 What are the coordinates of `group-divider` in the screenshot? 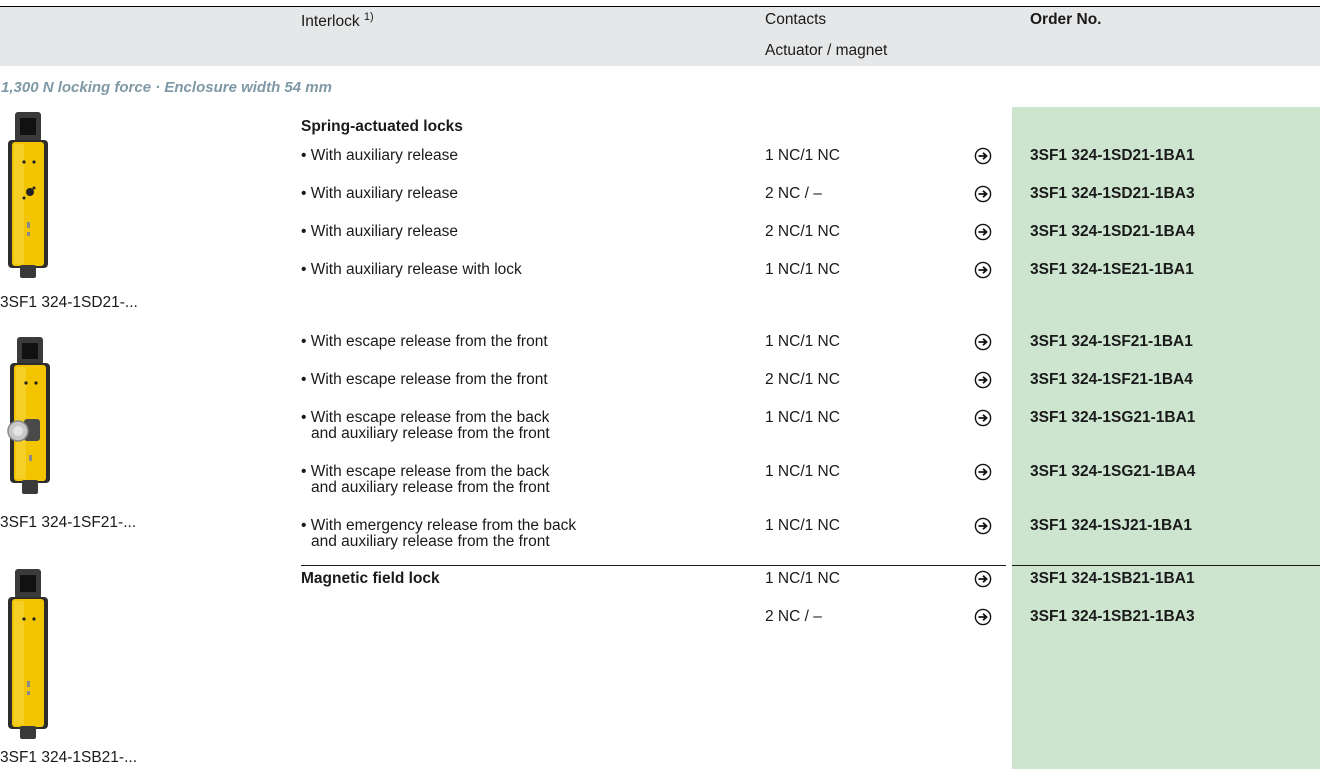 It's located at (653, 565).